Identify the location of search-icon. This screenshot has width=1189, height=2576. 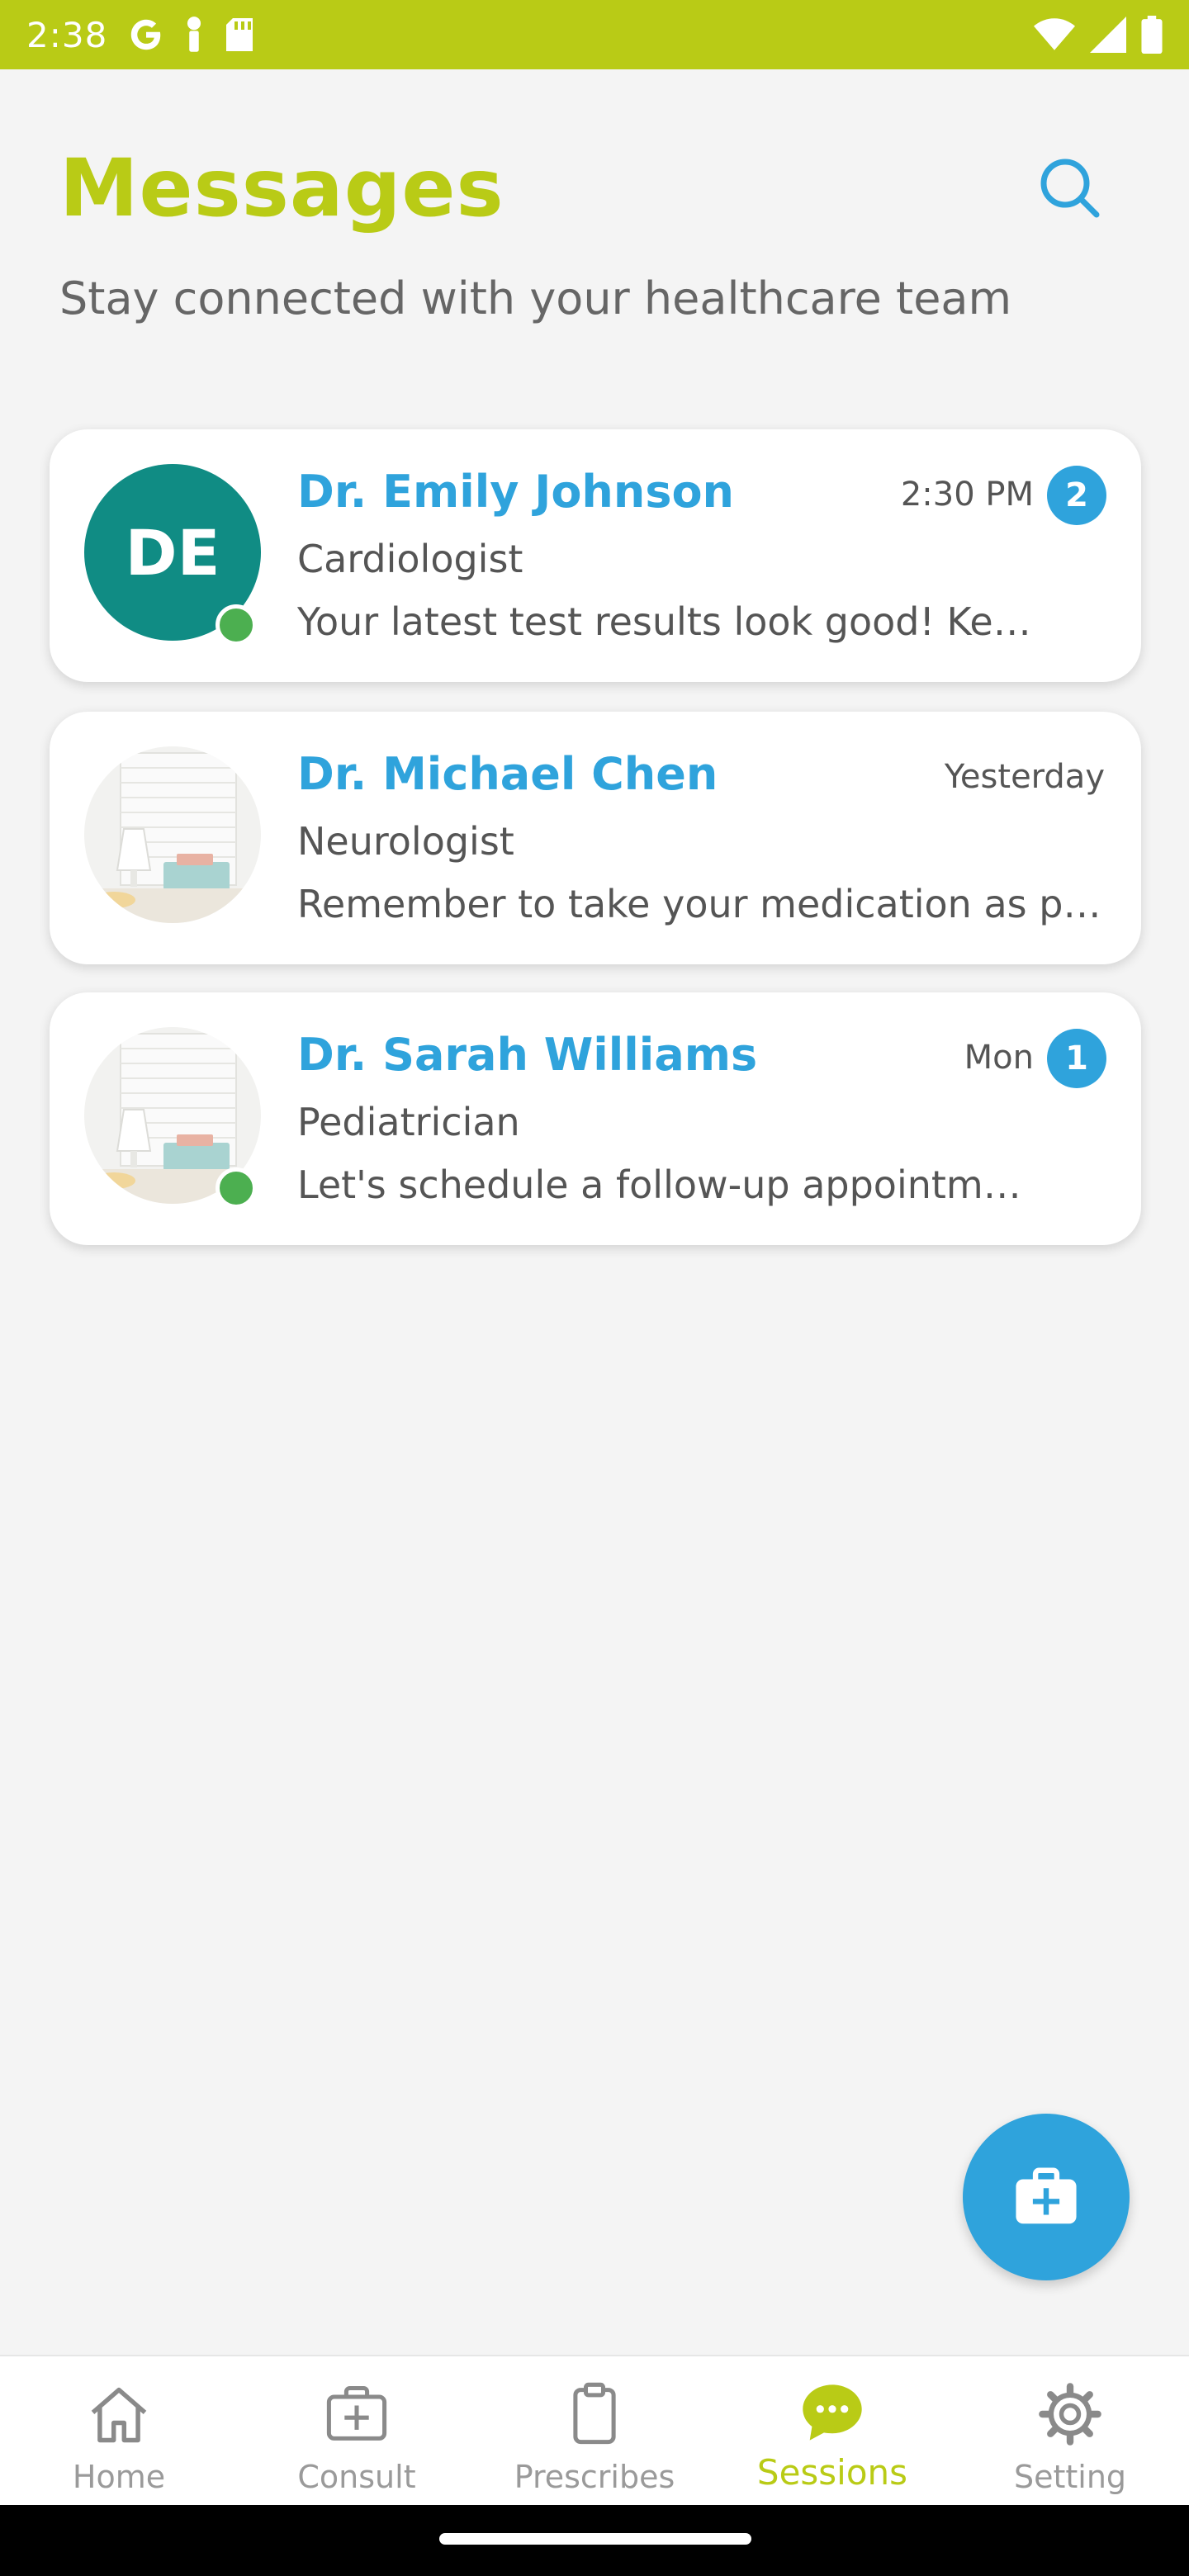
(1070, 188).